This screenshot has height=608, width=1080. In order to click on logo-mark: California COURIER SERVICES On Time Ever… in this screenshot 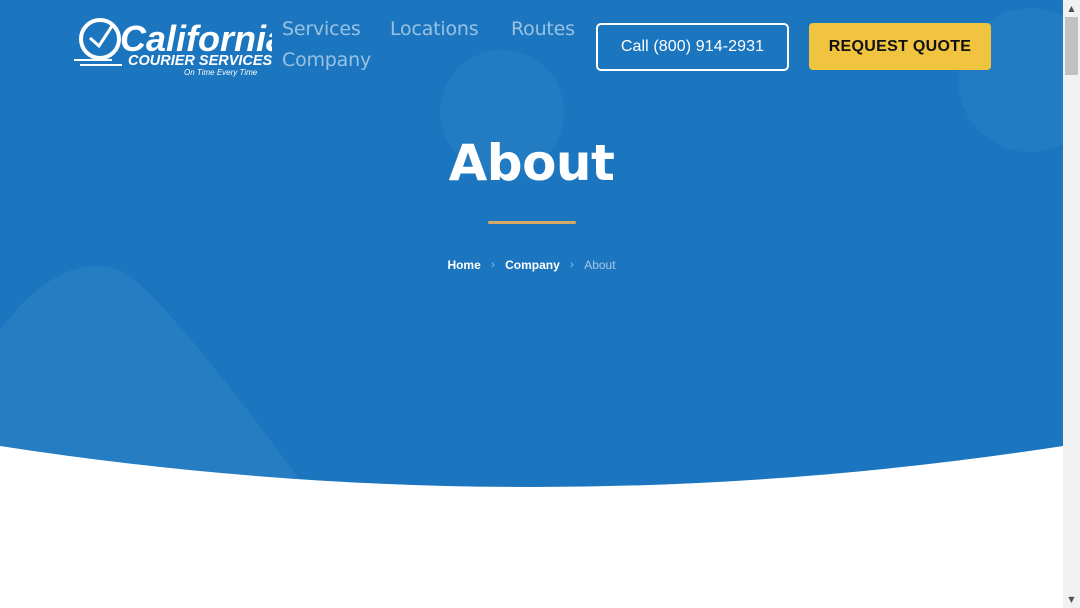, I will do `click(180, 47)`.